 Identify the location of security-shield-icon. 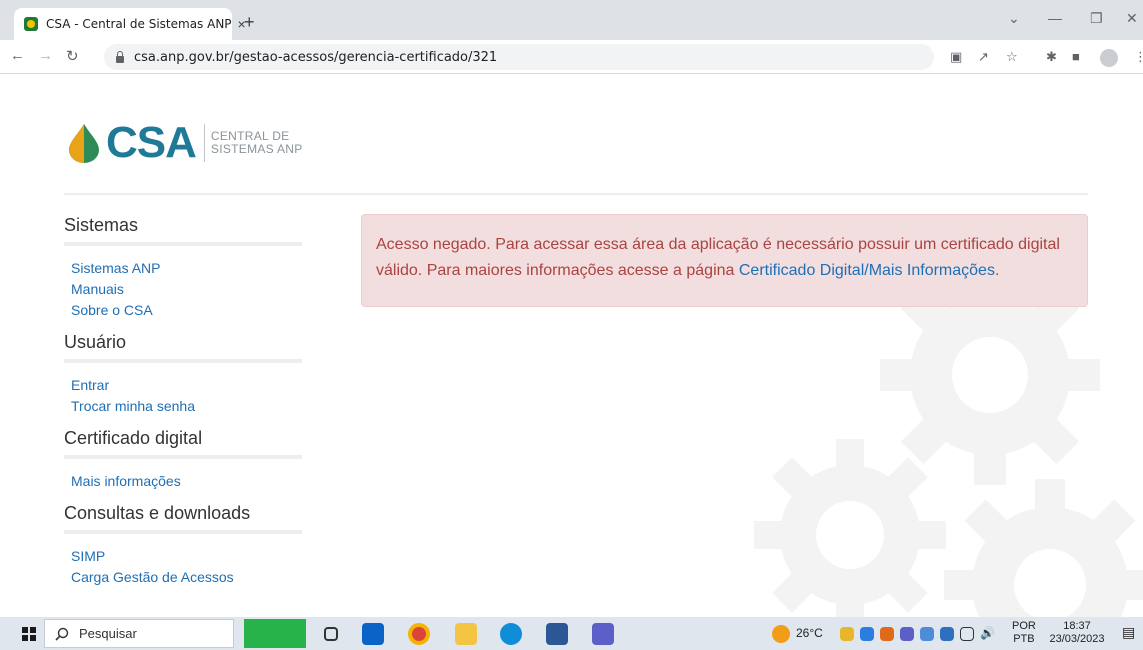
(947, 634).